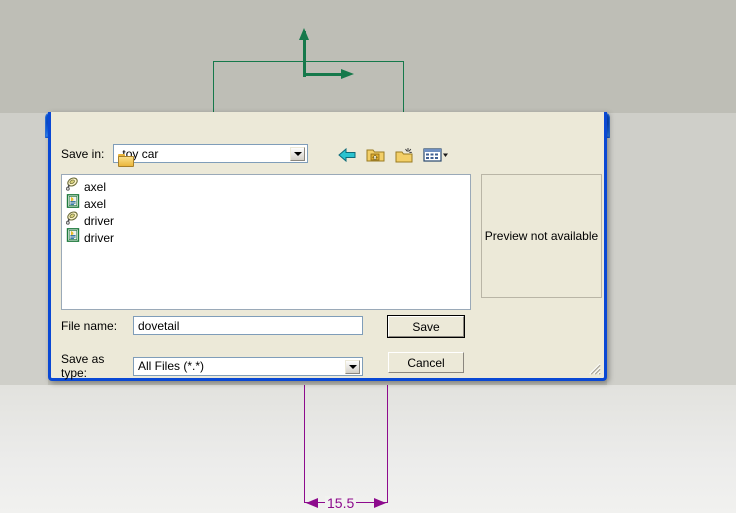 The height and width of the screenshot is (513, 736). I want to click on back-icon, so click(346, 155).